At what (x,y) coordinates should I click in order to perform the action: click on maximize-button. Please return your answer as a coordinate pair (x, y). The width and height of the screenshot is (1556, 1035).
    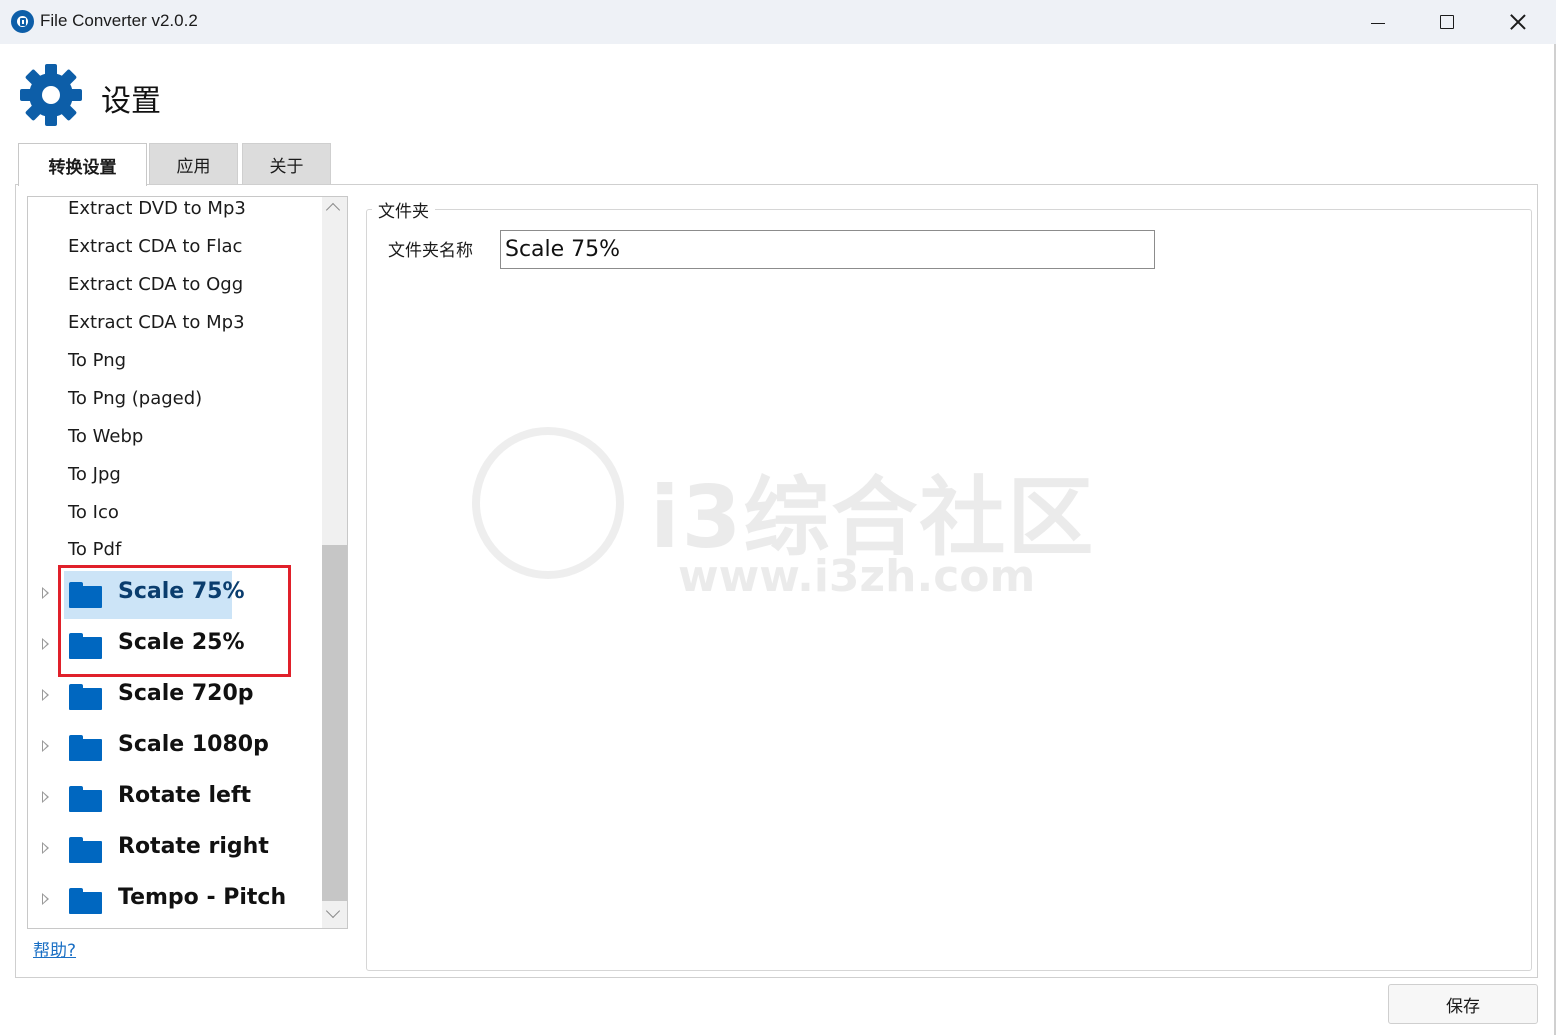
    Looking at the image, I should click on (1447, 22).